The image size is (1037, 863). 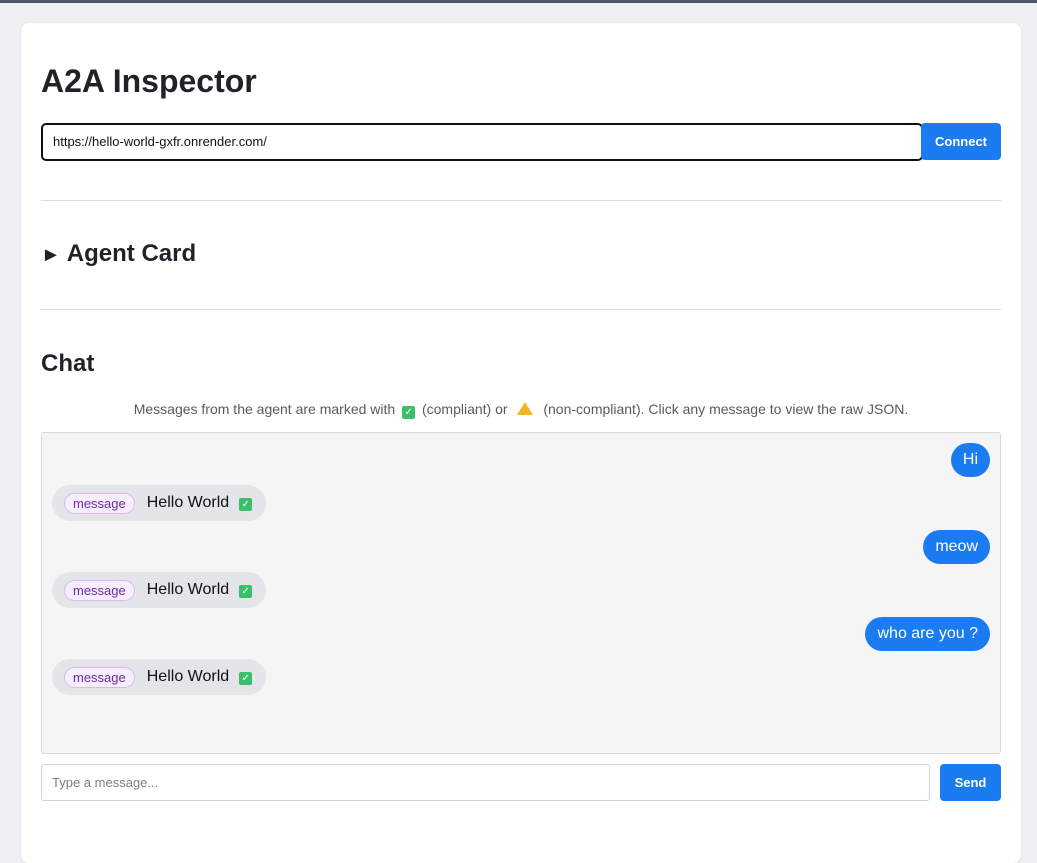 I want to click on page-title: A2A Inspector, so click(x=149, y=81).